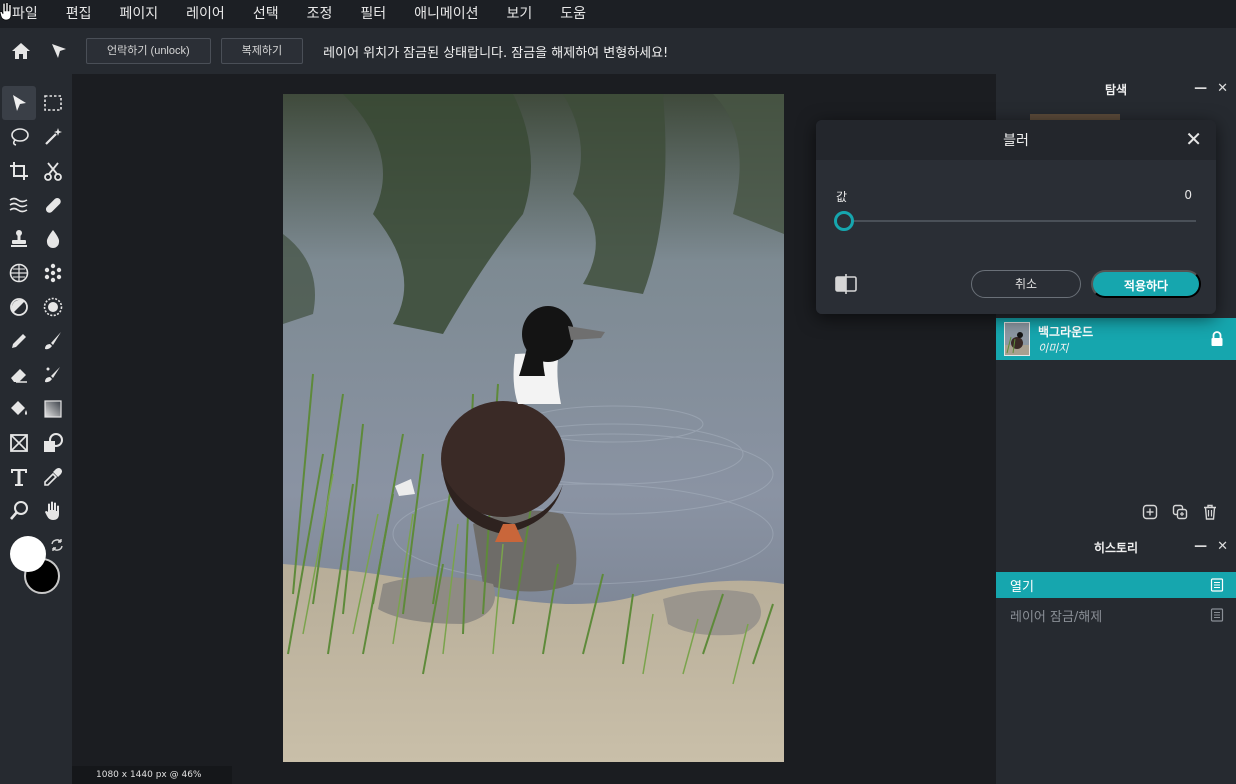 This screenshot has width=1236, height=784. I want to click on text-icon, so click(19, 477).